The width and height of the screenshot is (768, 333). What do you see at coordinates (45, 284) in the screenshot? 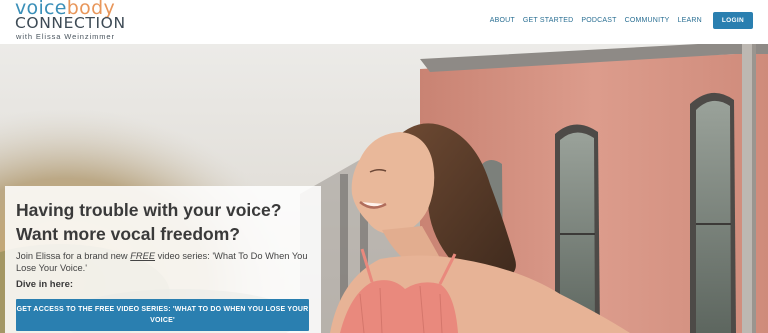
I see `dive-in-label: Dive in here:` at bounding box center [45, 284].